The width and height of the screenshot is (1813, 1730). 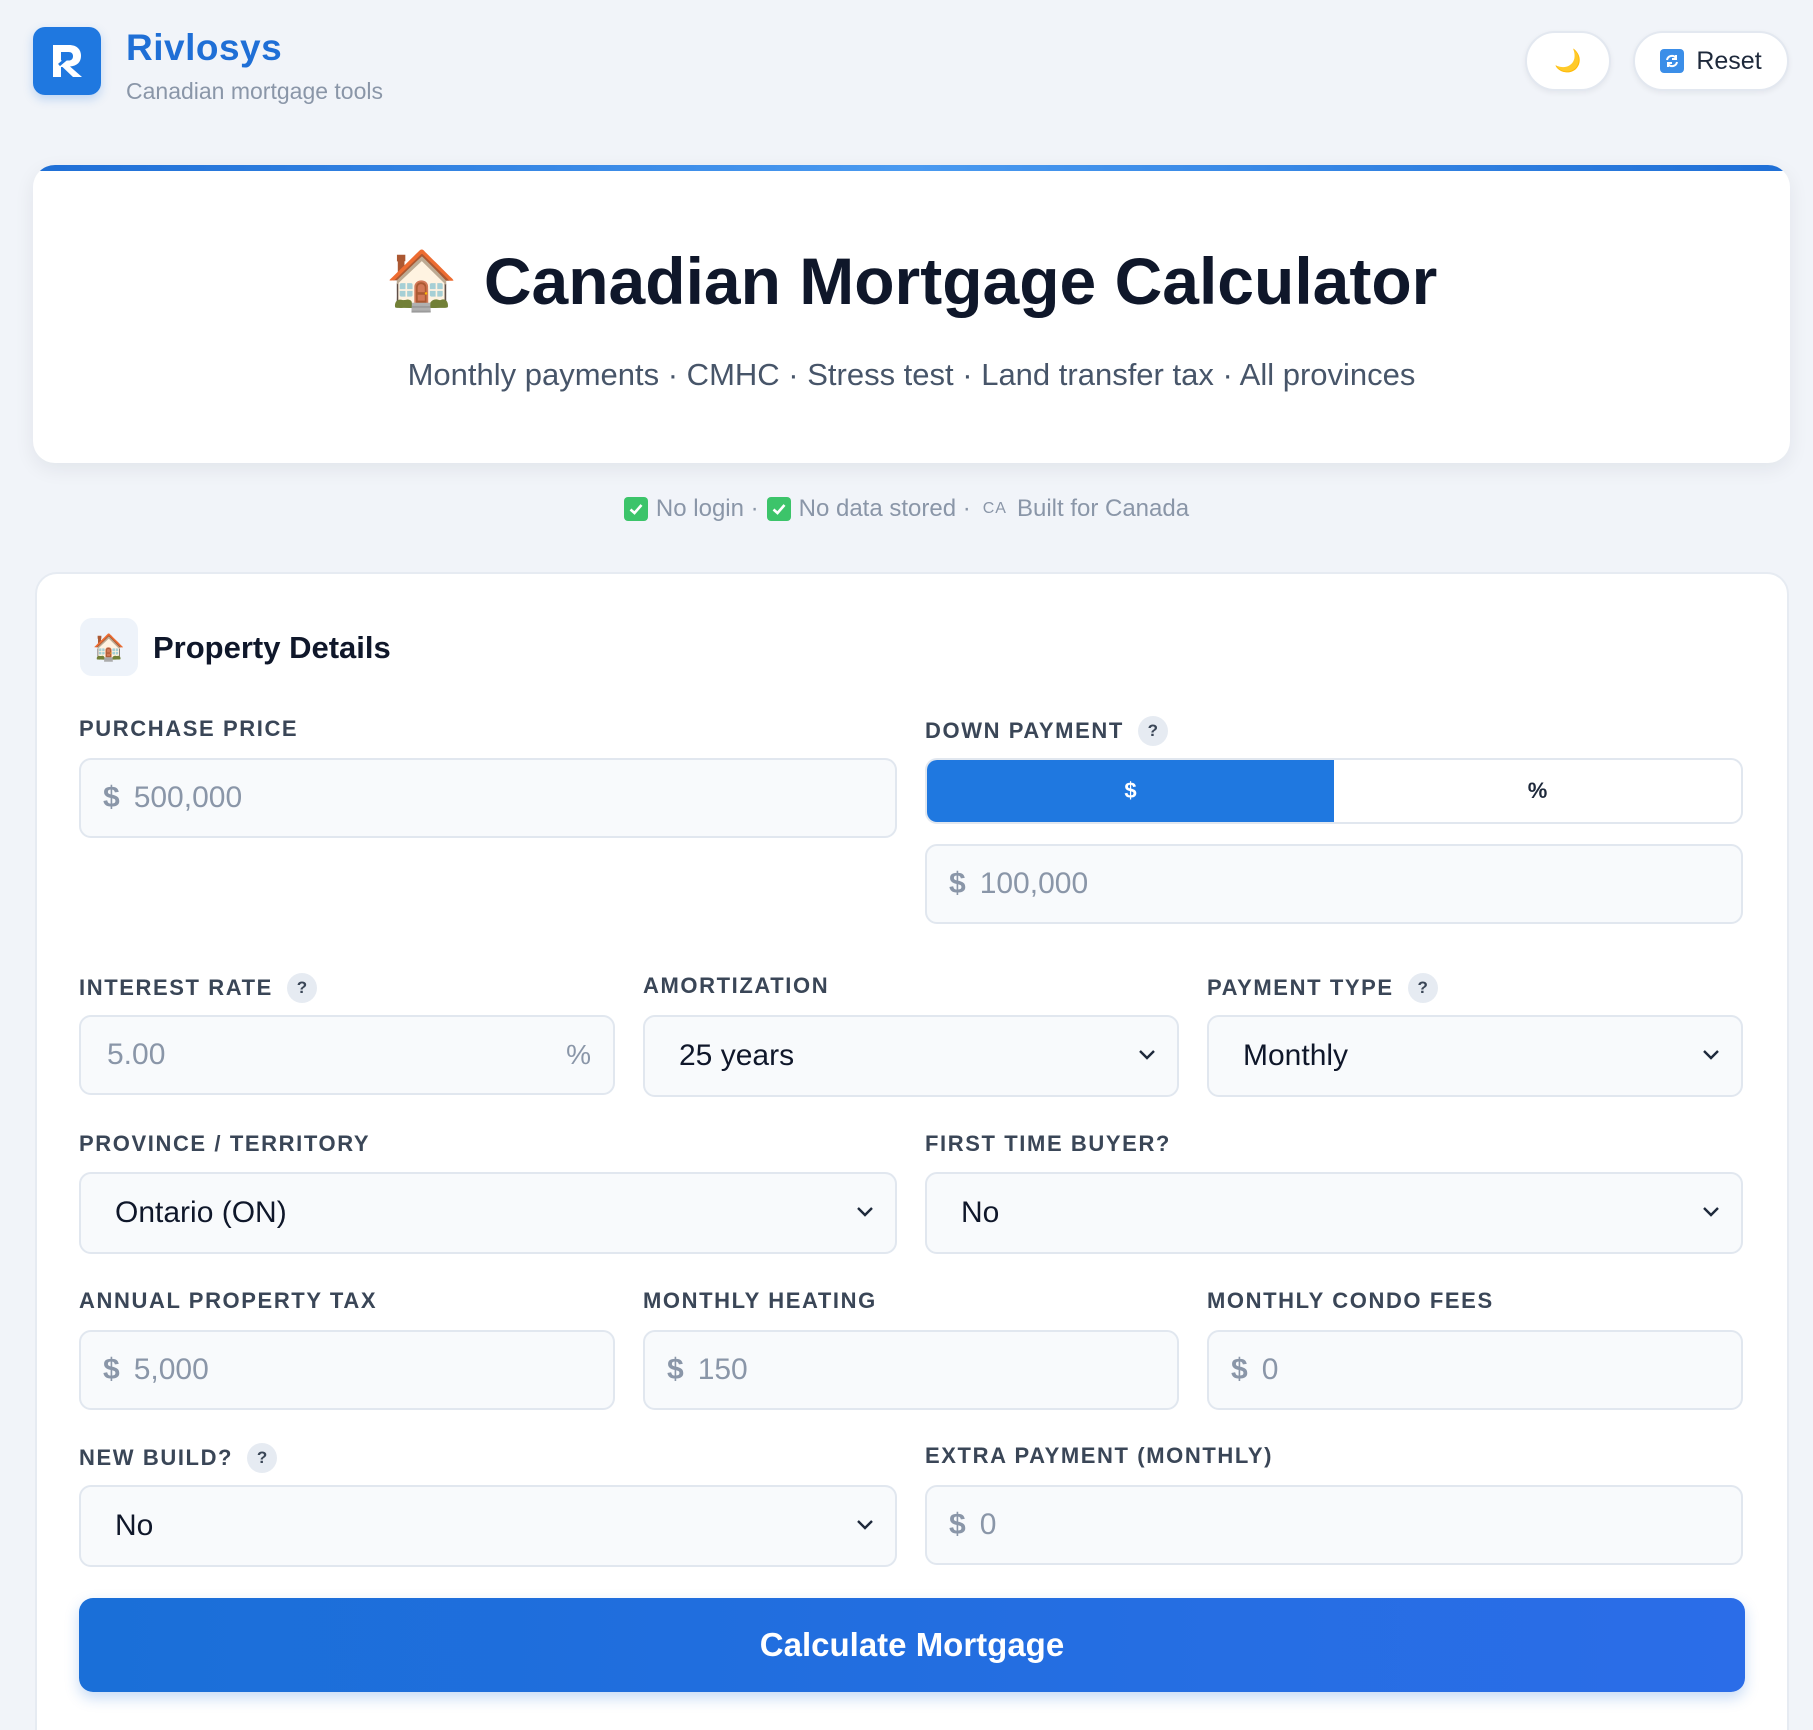 I want to click on canada-flag-icon: CA, so click(x=994, y=508).